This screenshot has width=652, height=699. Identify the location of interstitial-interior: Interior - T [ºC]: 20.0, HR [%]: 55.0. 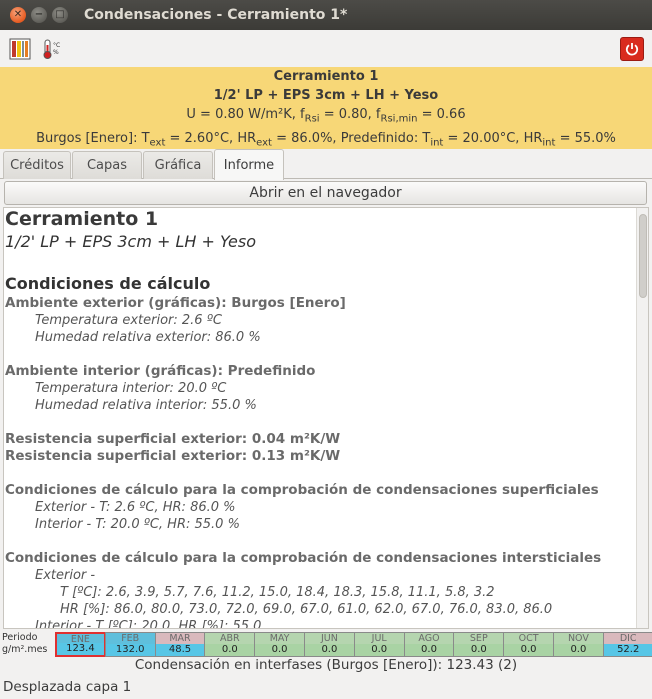
(148, 624).